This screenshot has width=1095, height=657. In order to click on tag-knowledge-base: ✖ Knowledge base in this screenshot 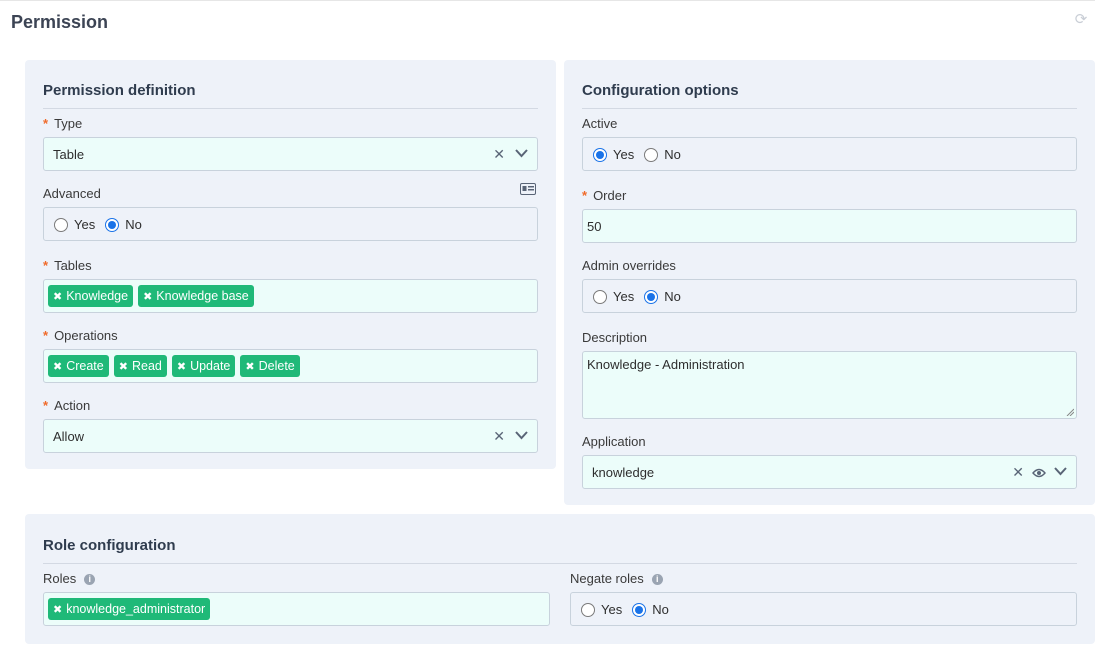, I will do `click(196, 296)`.